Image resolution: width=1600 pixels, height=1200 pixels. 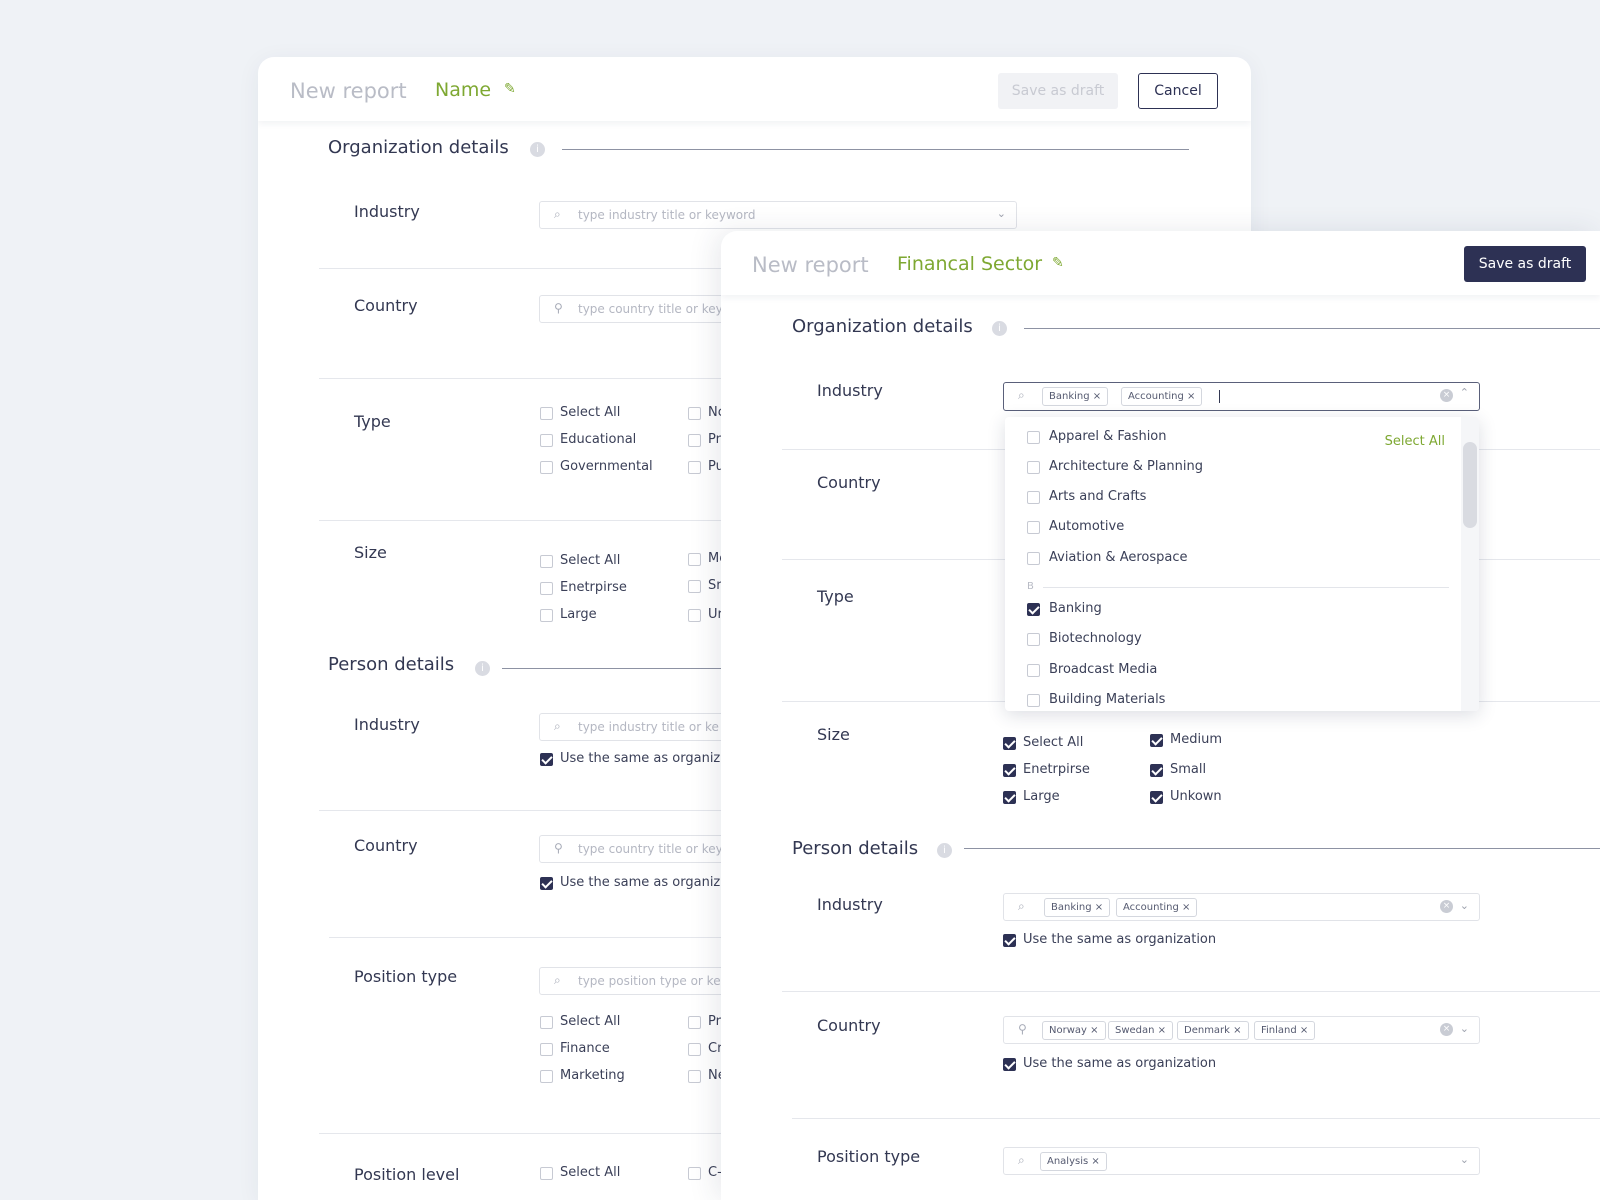 I want to click on field-label-person-country: Country, so click(x=849, y=1025).